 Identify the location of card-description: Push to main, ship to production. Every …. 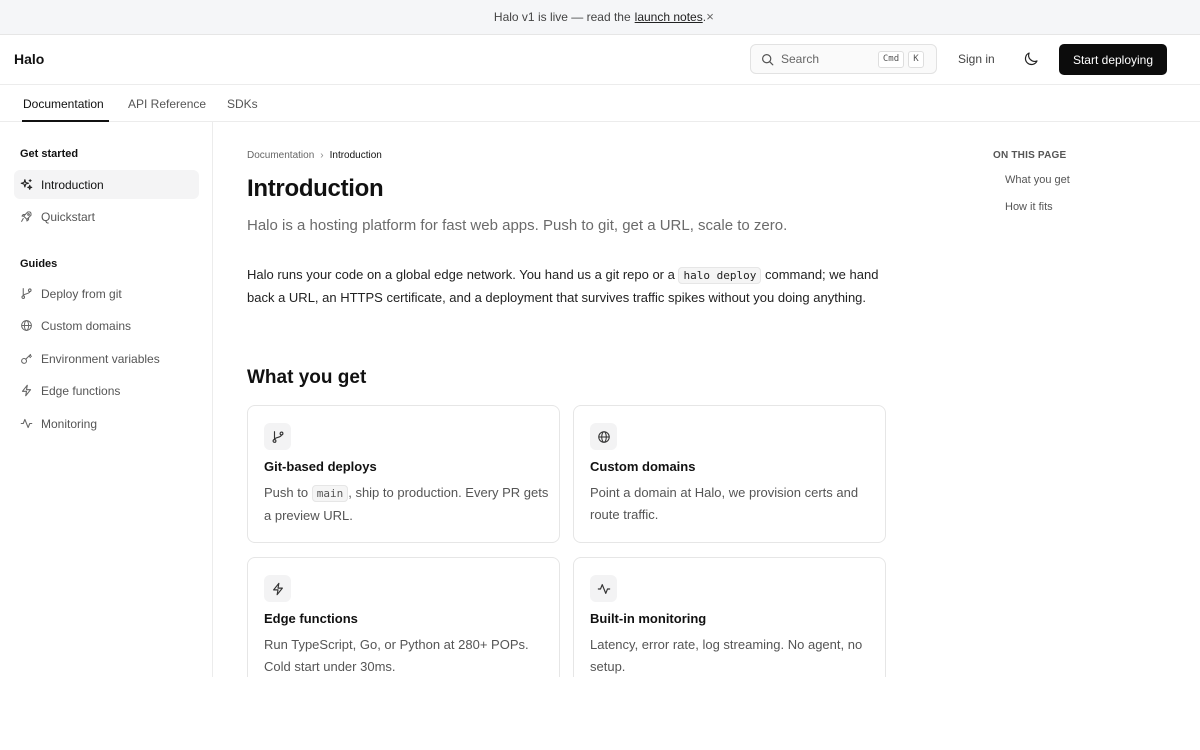
(406, 504).